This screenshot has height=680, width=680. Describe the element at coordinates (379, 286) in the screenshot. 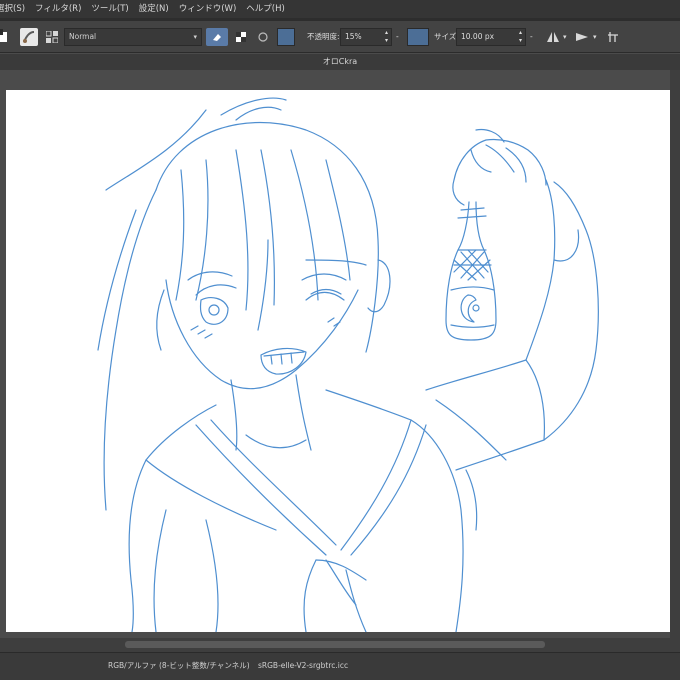

I see `ear` at that location.